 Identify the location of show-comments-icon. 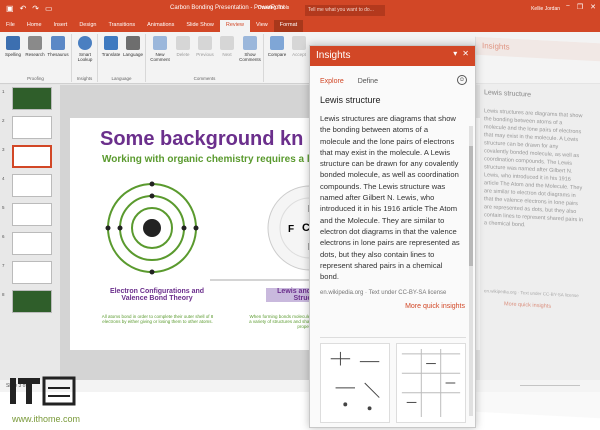
(250, 43).